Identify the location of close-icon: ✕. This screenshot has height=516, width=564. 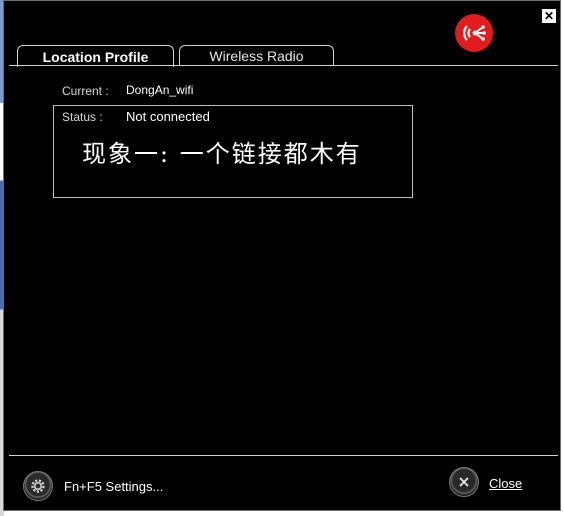
(549, 16).